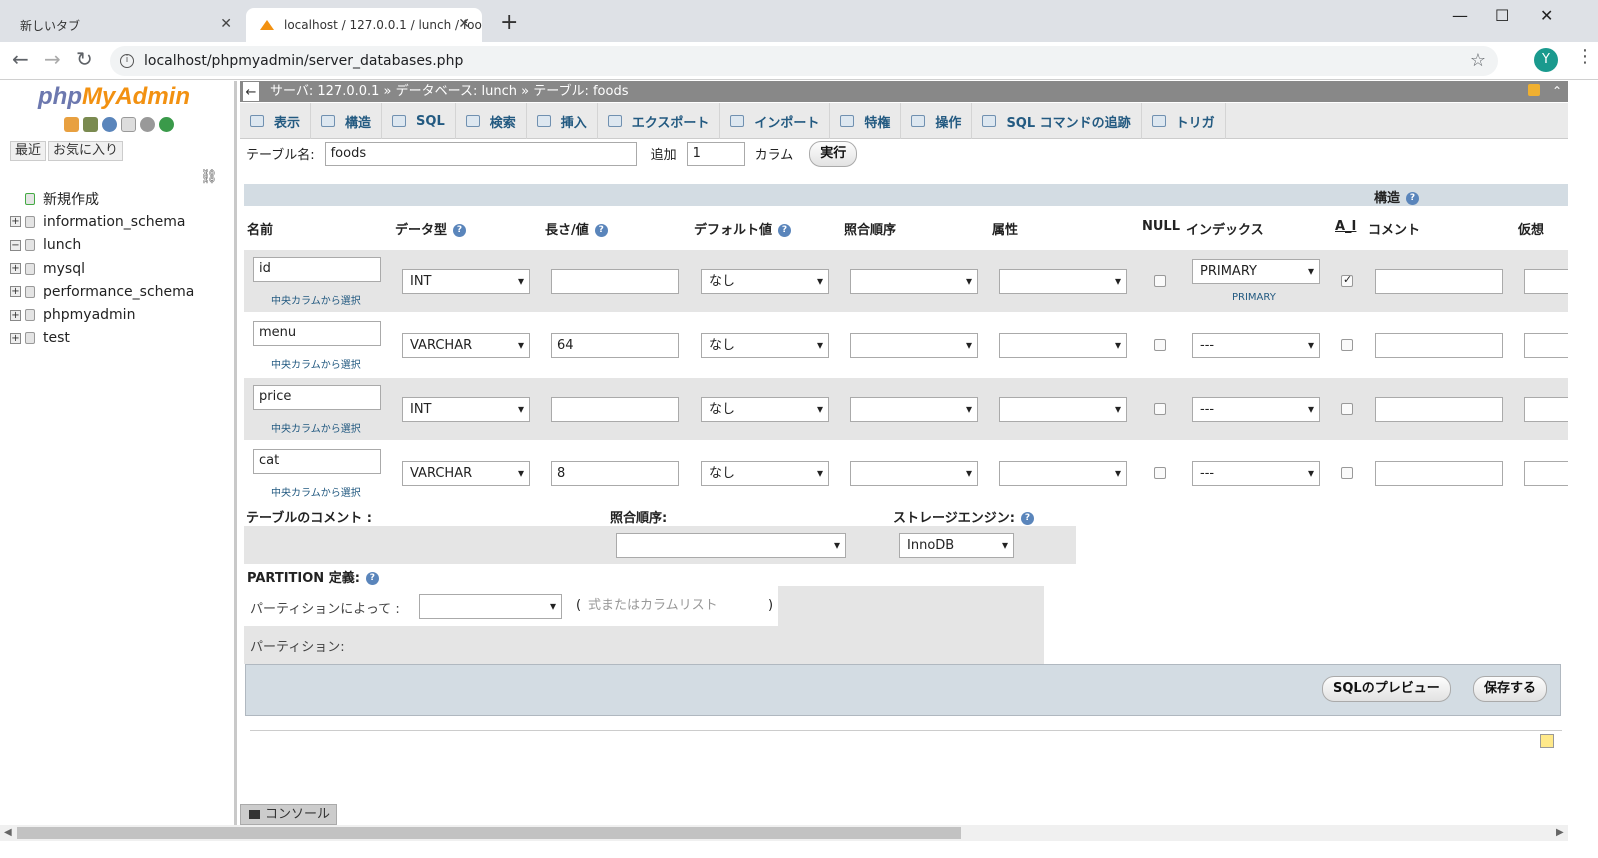  What do you see at coordinates (15, 245) in the screenshot?
I see `collapse-icon: −` at bounding box center [15, 245].